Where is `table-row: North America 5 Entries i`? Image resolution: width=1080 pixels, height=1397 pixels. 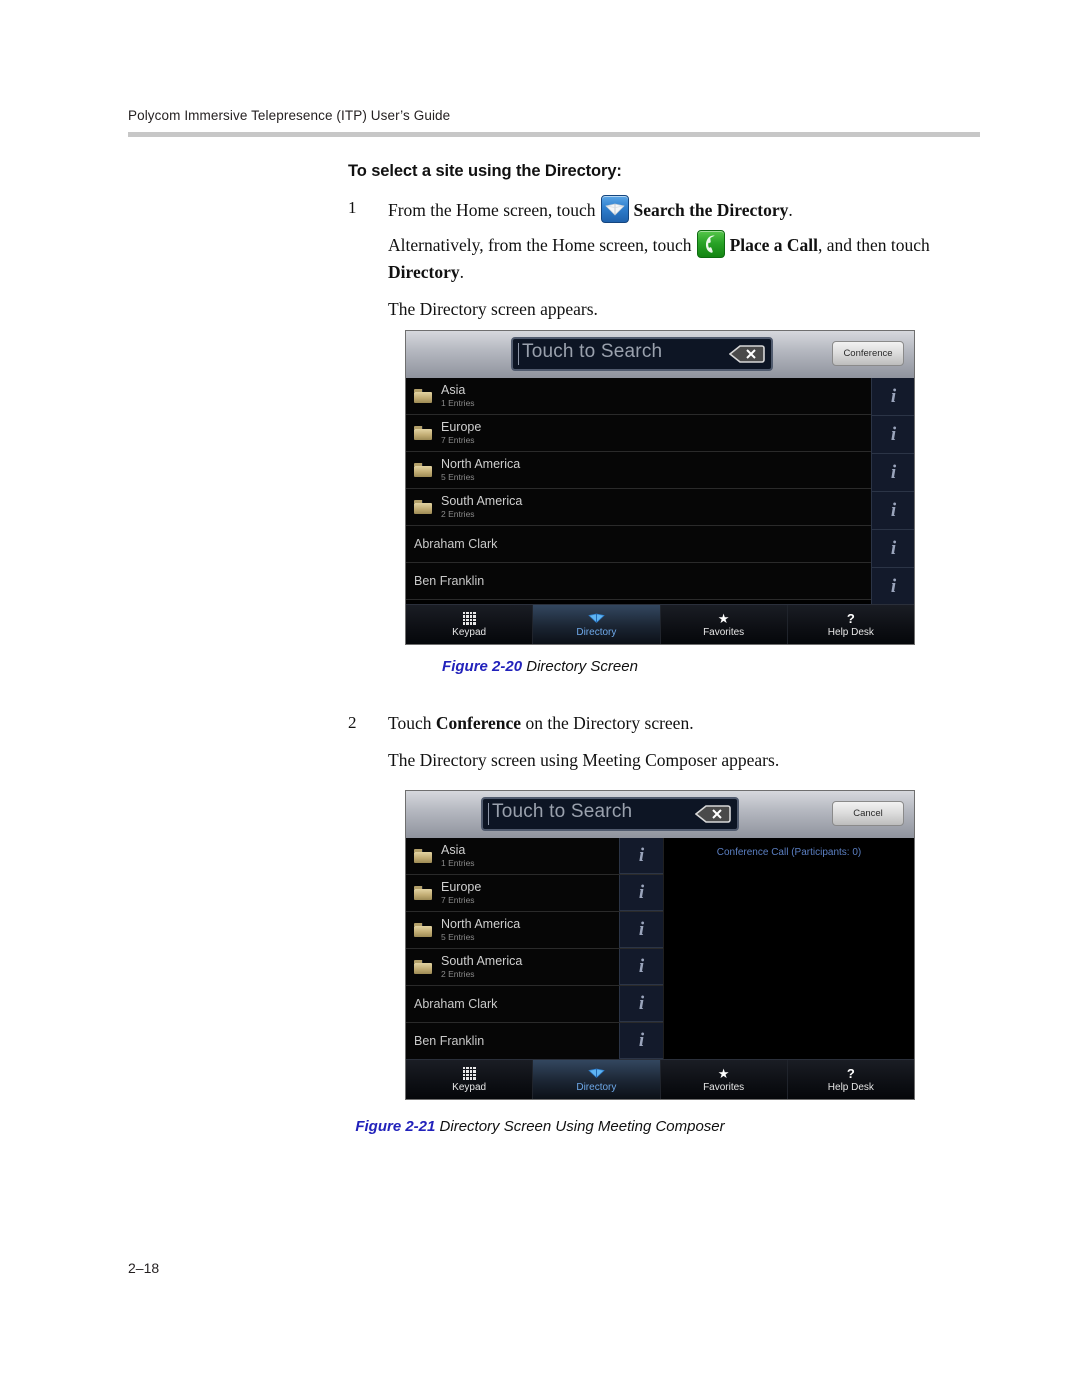
table-row: North America 5 Entries i is located at coordinates (534, 930).